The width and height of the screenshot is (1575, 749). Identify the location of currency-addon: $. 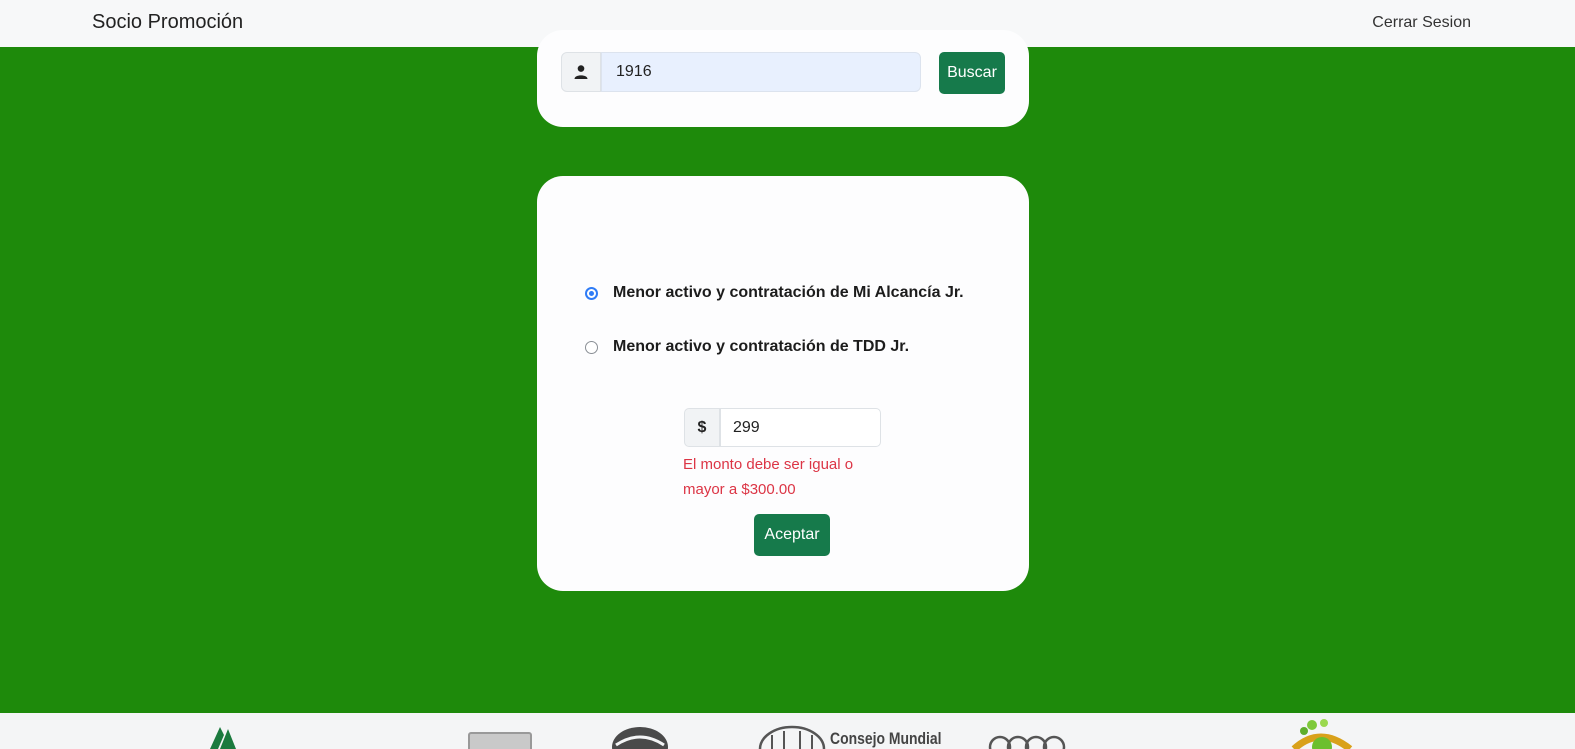
(702, 427).